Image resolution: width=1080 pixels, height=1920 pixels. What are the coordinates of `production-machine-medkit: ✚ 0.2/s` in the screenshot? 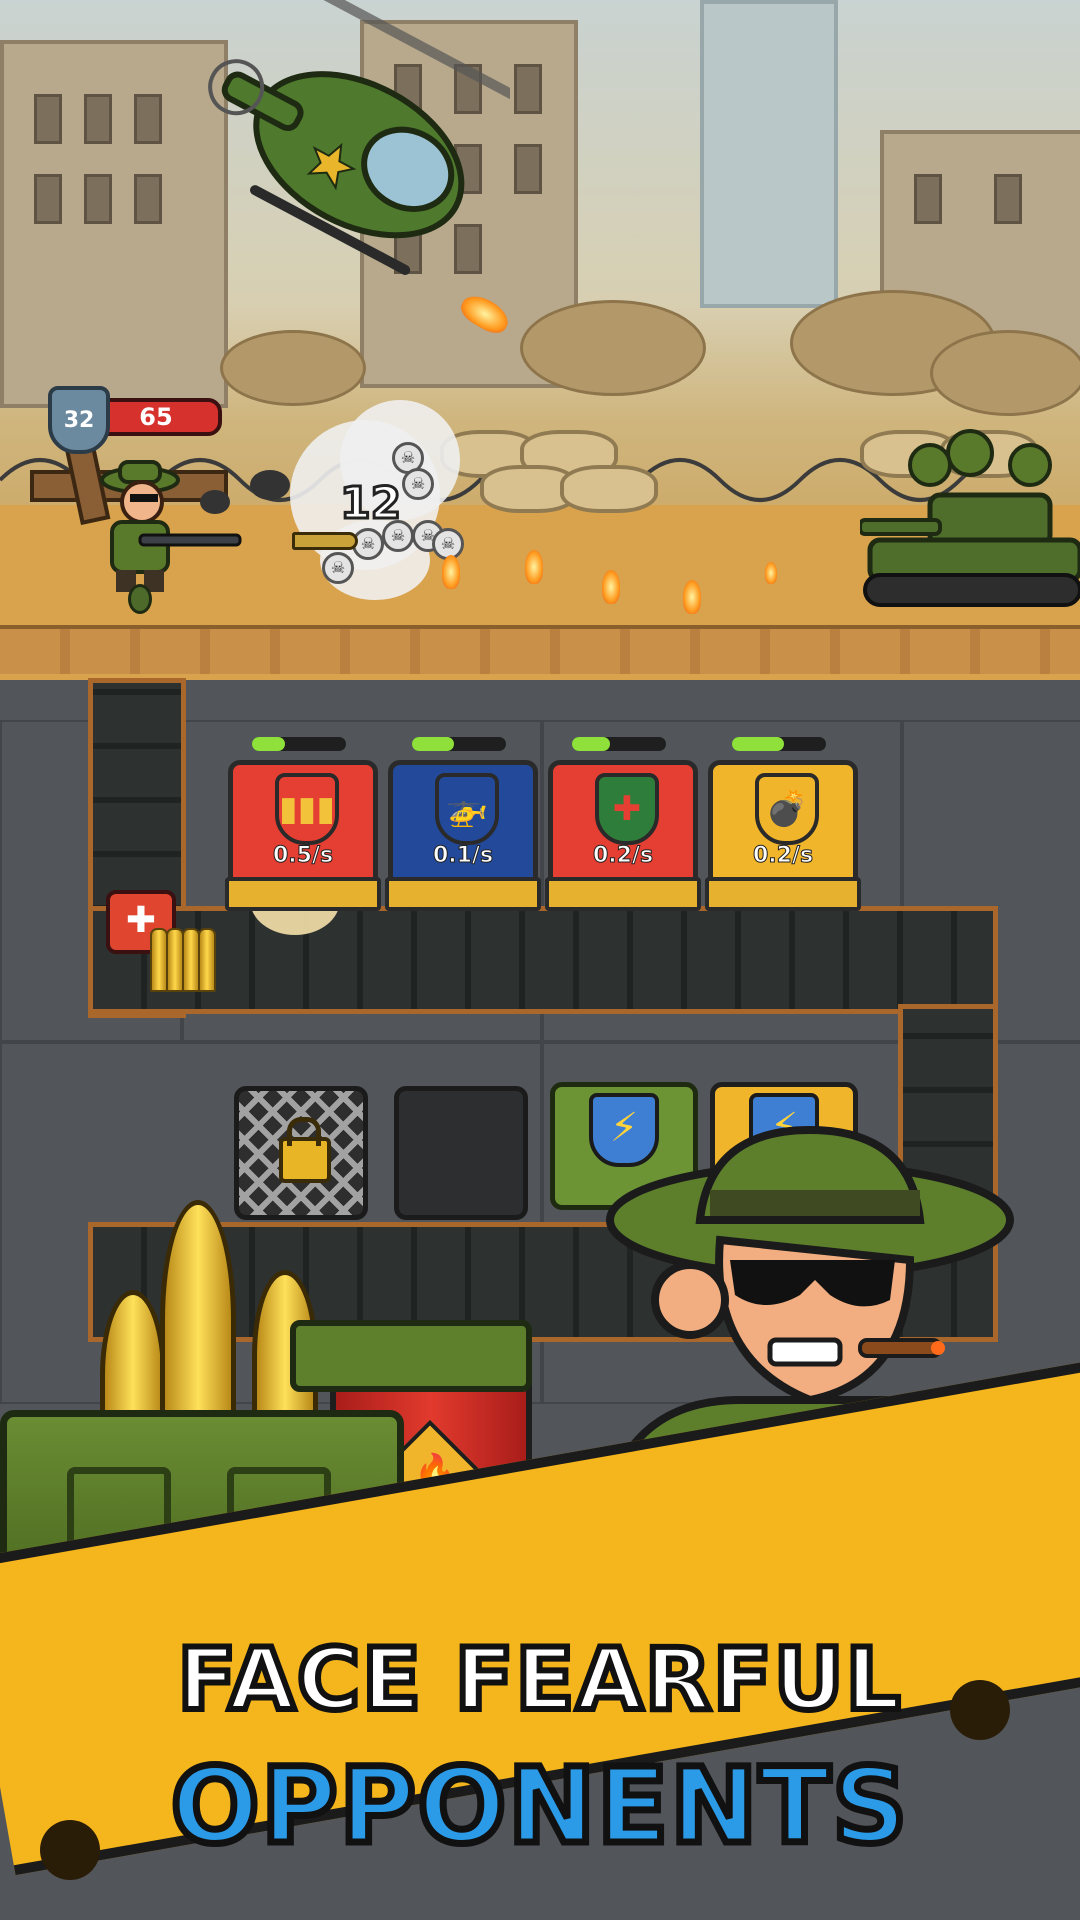 It's located at (623, 835).